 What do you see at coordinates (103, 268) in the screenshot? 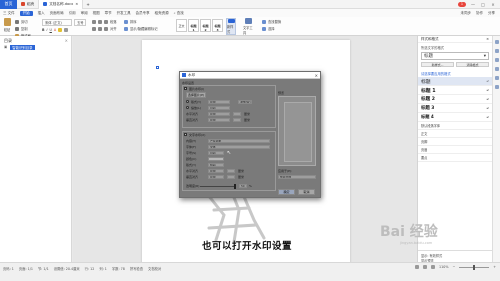
I see `status-column: 列: 1` at bounding box center [103, 268].